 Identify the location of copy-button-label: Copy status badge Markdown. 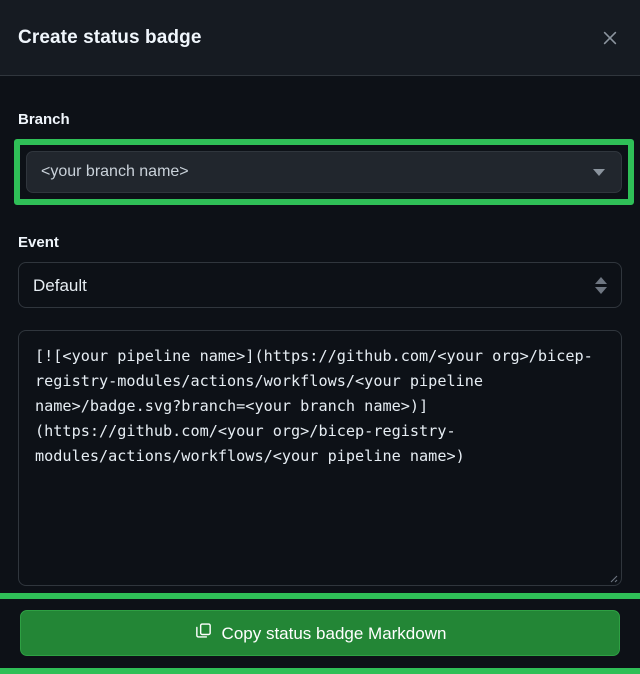
(334, 633).